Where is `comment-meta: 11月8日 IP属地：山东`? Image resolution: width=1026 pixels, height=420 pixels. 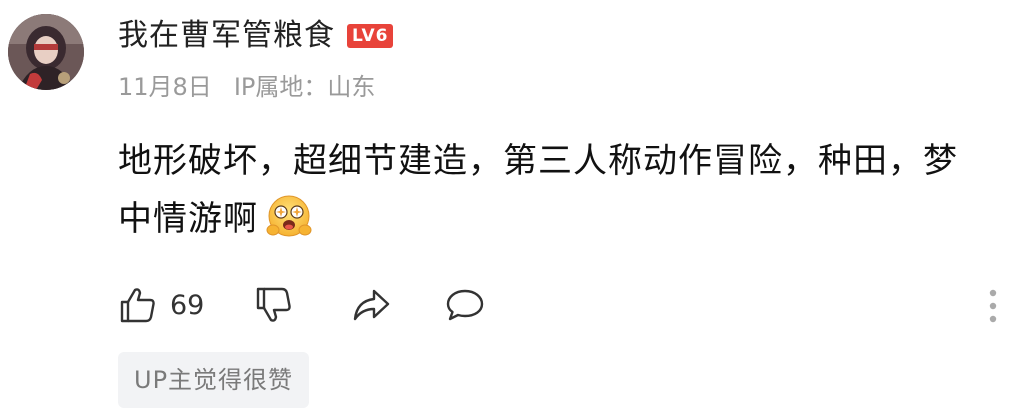
comment-meta: 11月8日 IP属地：山东 is located at coordinates (246, 84).